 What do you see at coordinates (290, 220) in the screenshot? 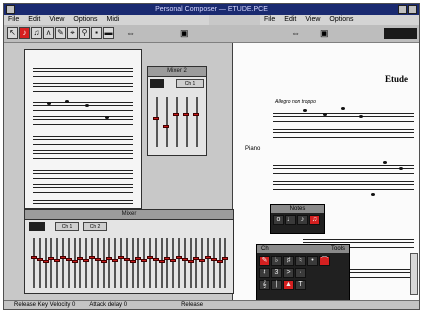
I see `half-note-icon: ♩` at bounding box center [290, 220].